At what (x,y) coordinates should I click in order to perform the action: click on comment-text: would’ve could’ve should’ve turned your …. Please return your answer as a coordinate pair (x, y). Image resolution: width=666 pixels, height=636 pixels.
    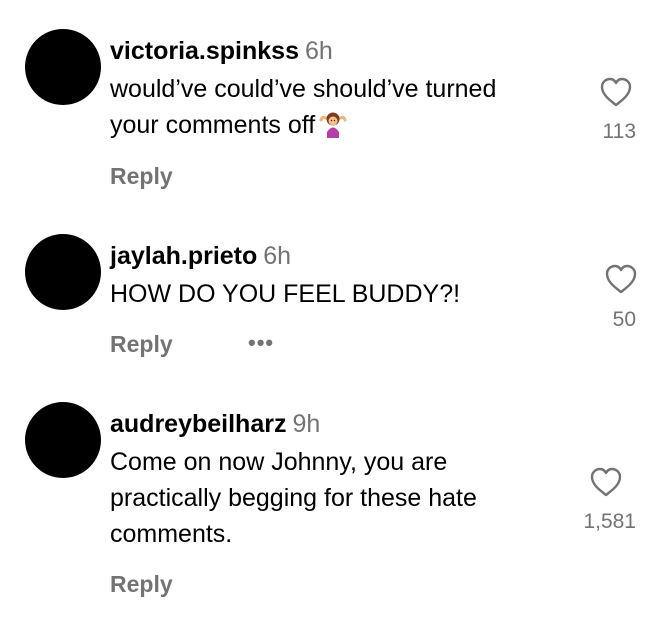
    Looking at the image, I should click on (303, 107).